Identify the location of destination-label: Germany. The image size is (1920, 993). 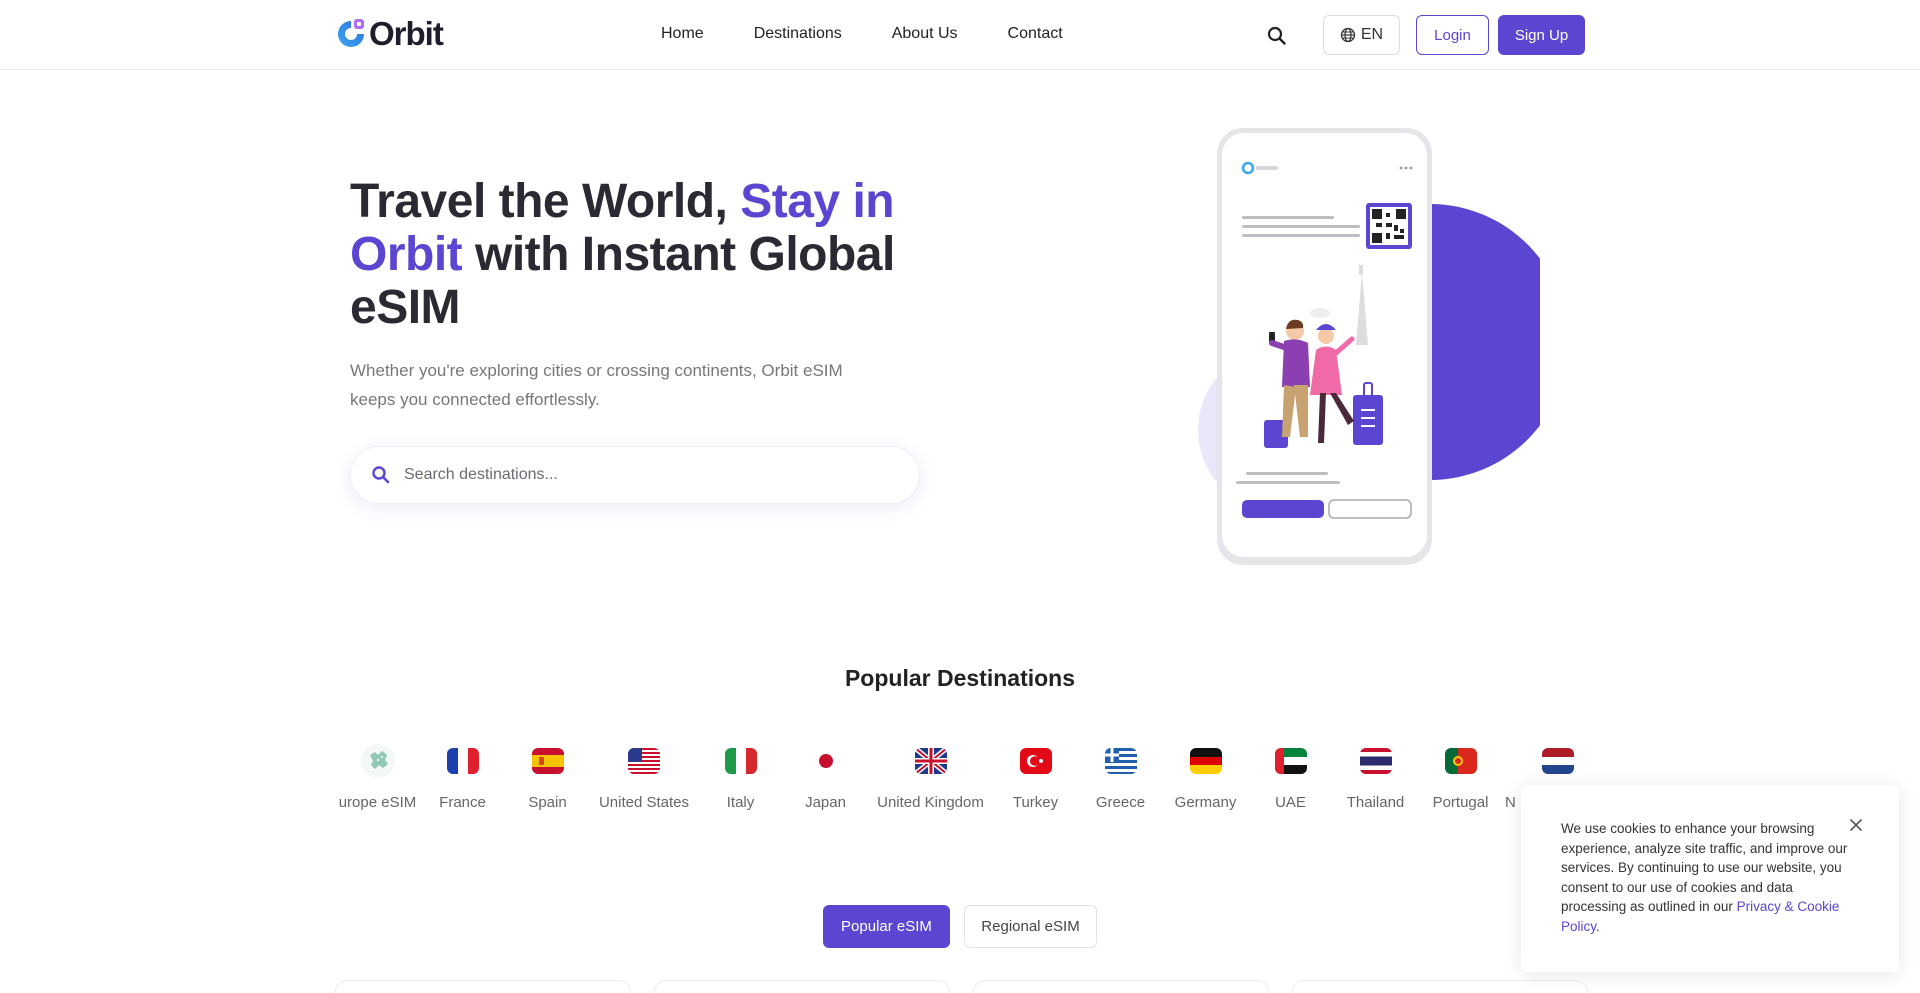
(1205, 802).